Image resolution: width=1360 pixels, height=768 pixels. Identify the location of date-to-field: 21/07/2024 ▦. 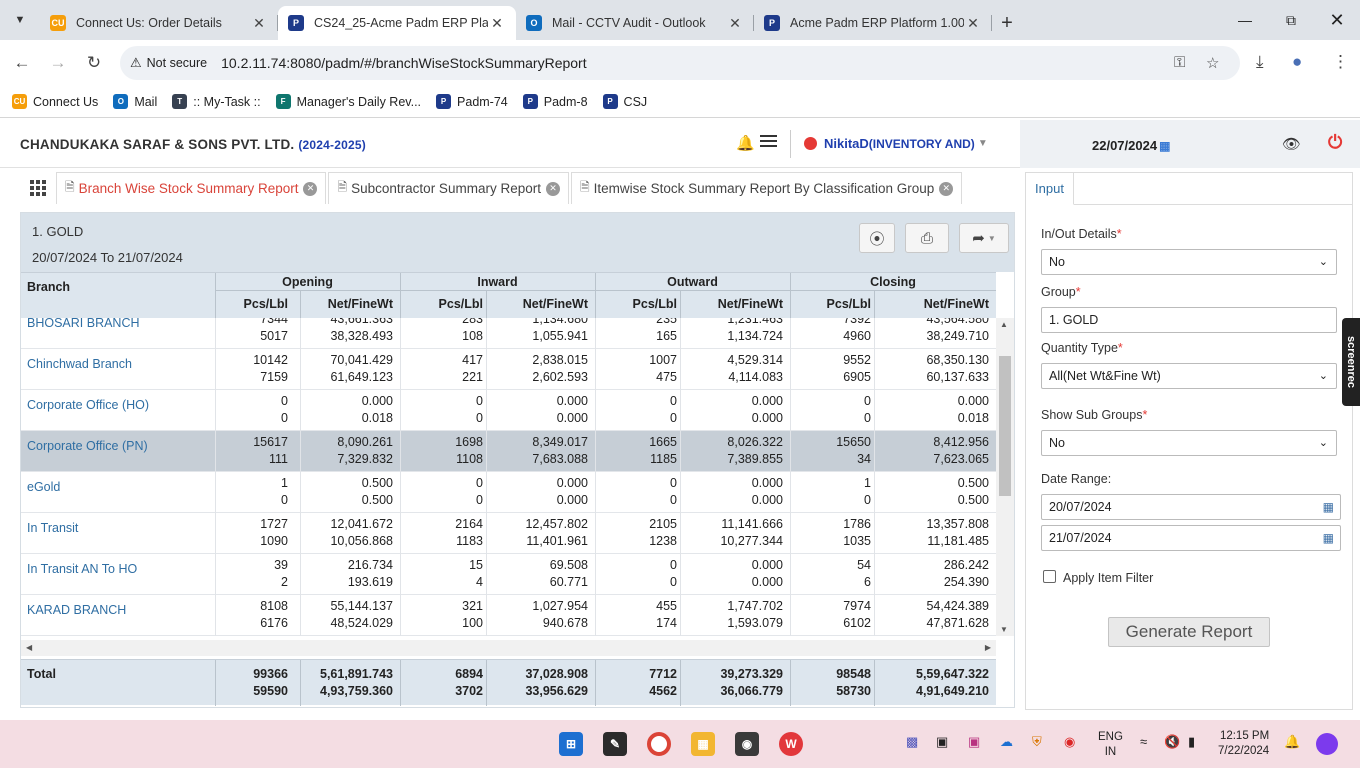
(1191, 538).